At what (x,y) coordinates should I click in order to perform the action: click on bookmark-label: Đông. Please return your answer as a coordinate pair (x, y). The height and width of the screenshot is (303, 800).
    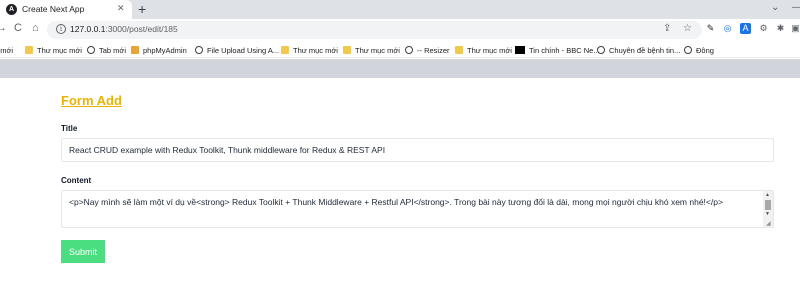
    Looking at the image, I should click on (705, 50).